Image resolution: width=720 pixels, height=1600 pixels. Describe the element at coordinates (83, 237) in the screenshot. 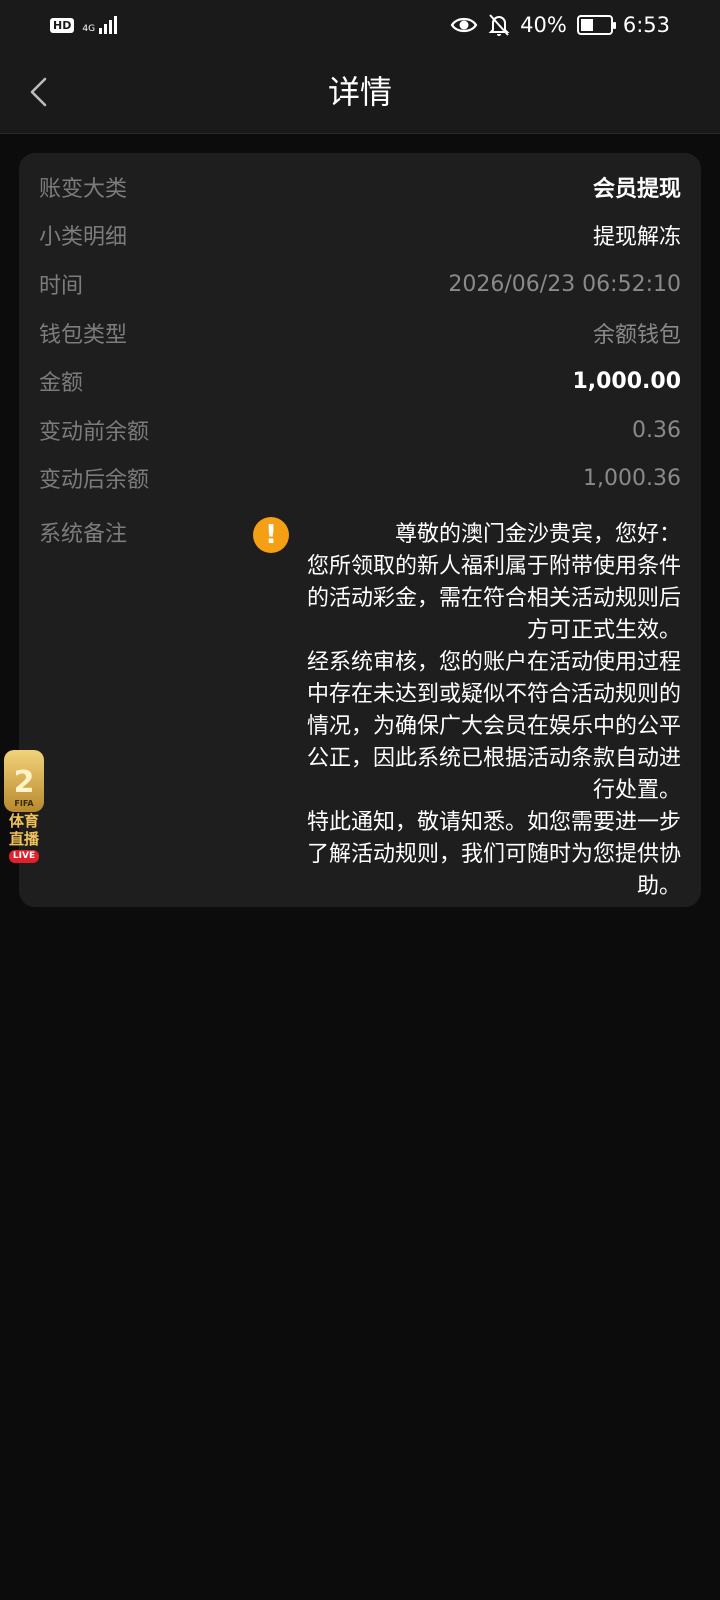

I see `row-label: 小类明细` at that location.